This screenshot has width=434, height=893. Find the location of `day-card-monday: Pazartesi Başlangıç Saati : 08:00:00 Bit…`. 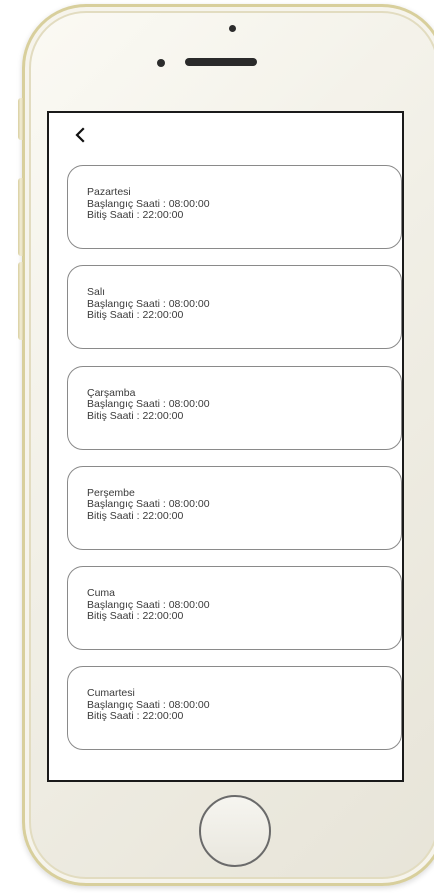

day-card-monday: Pazartesi Başlangıç Saati : 08:00:00 Bit… is located at coordinates (234, 207).